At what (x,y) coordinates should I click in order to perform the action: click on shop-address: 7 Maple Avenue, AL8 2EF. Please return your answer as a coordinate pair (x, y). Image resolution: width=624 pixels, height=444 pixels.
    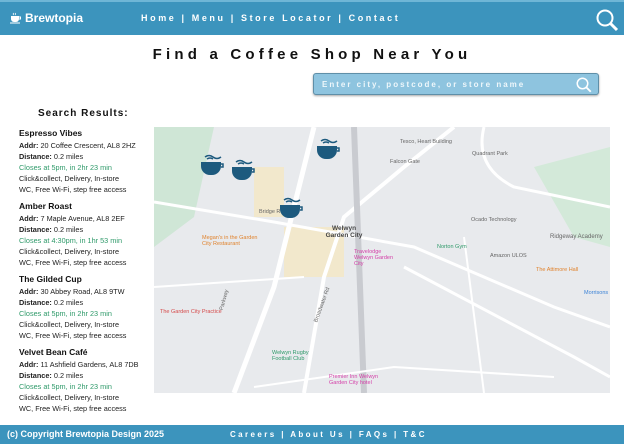
    Looking at the image, I should click on (82, 218).